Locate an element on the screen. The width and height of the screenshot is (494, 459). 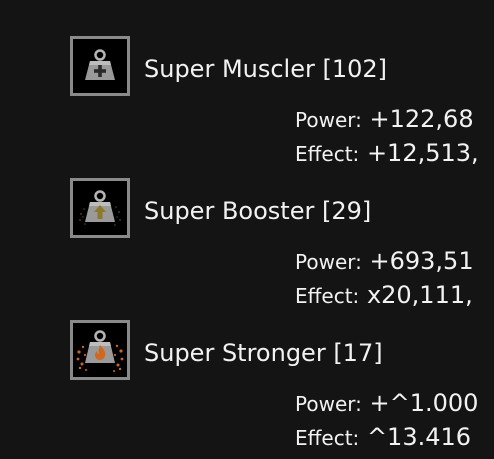
upgrade-name: Super Booster [29] is located at coordinates (258, 211).